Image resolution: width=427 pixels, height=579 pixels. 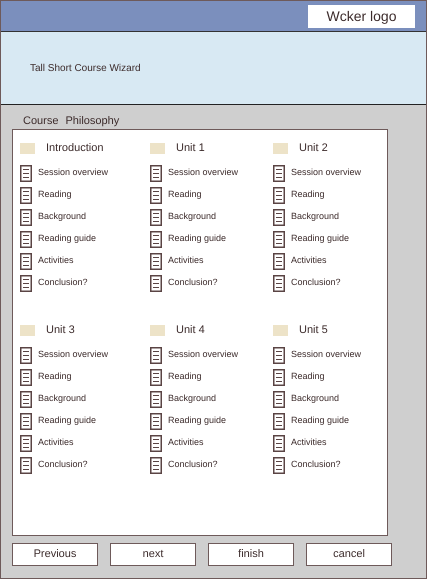 What do you see at coordinates (190, 148) in the screenshot?
I see `unit-title: Unit 1` at bounding box center [190, 148].